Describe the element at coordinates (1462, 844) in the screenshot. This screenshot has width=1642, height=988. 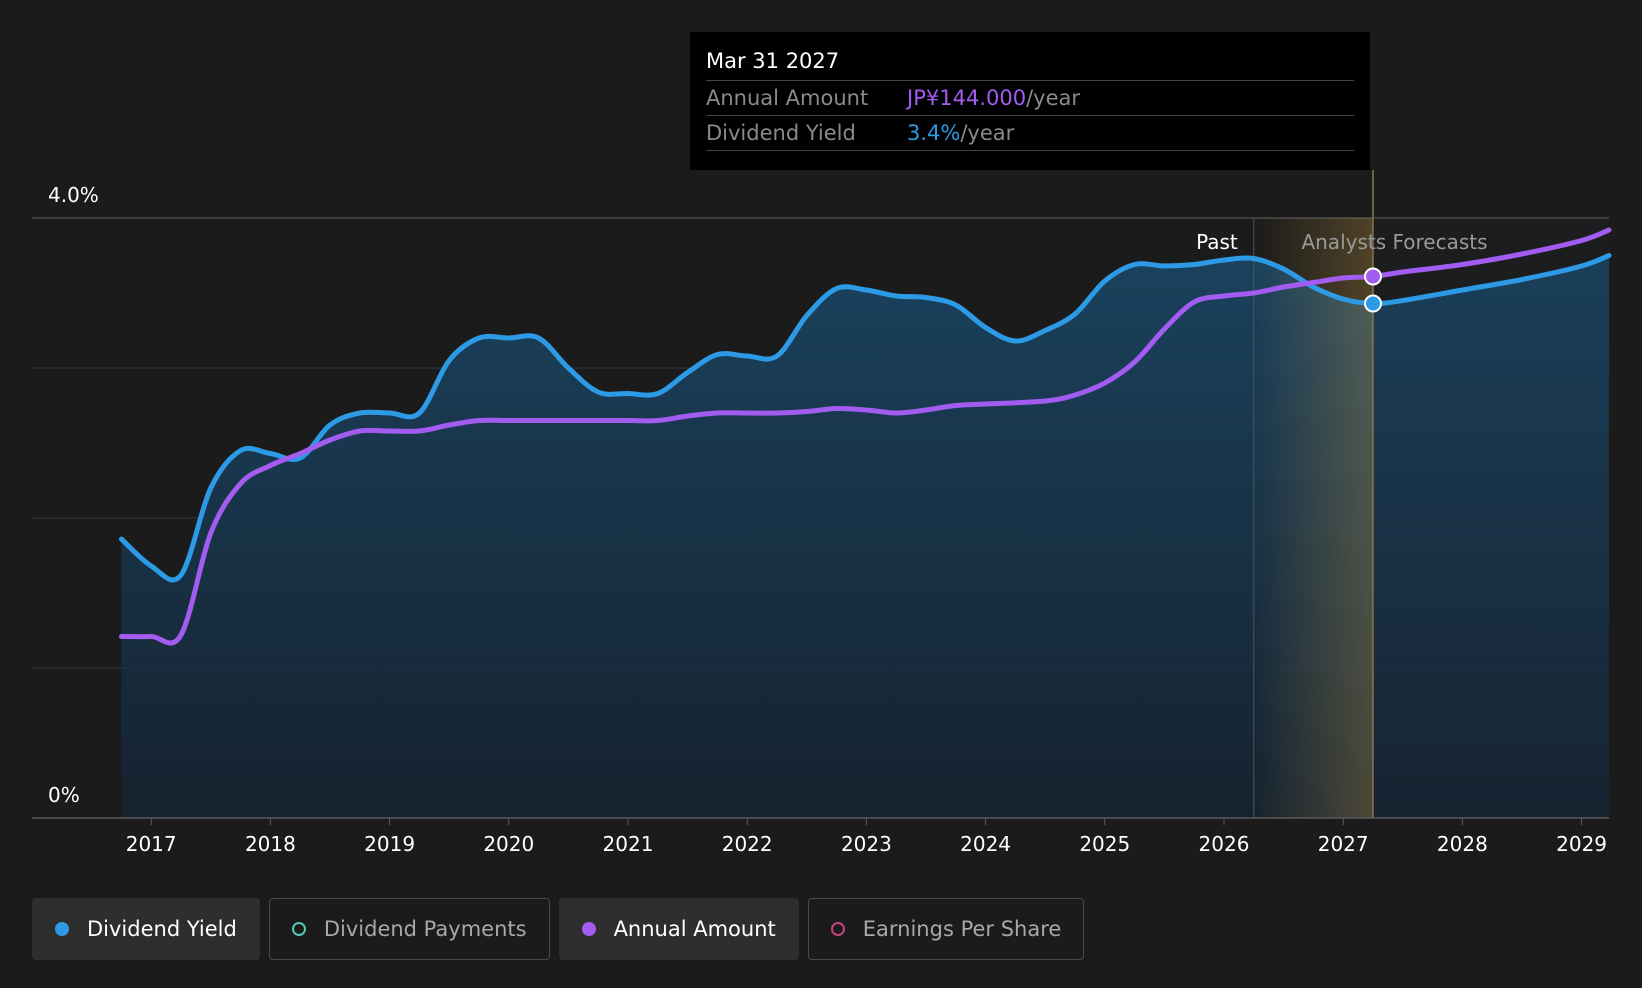
I see `x-tick-label-2028: 2028` at that location.